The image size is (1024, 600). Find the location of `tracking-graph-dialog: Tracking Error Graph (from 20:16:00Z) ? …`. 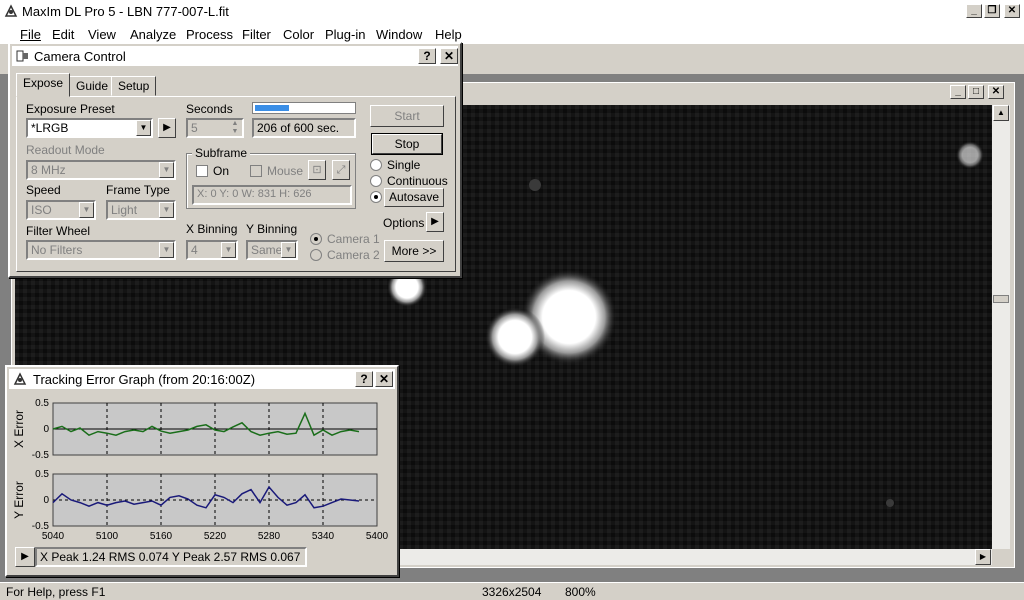

tracking-graph-dialog: Tracking Error Graph (from 20:16:00Z) ? … is located at coordinates (202, 471).